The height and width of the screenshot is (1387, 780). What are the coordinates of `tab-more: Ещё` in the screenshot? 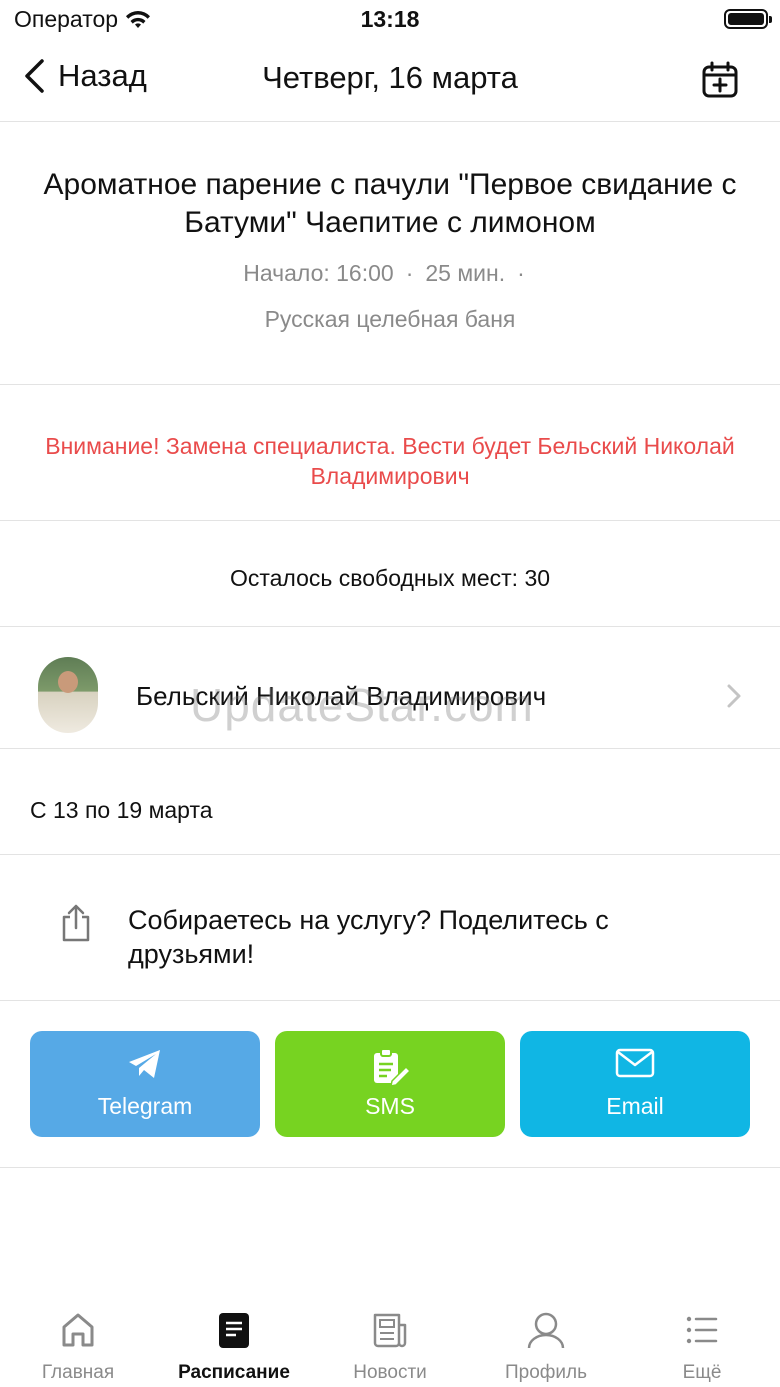 It's located at (702, 1343).